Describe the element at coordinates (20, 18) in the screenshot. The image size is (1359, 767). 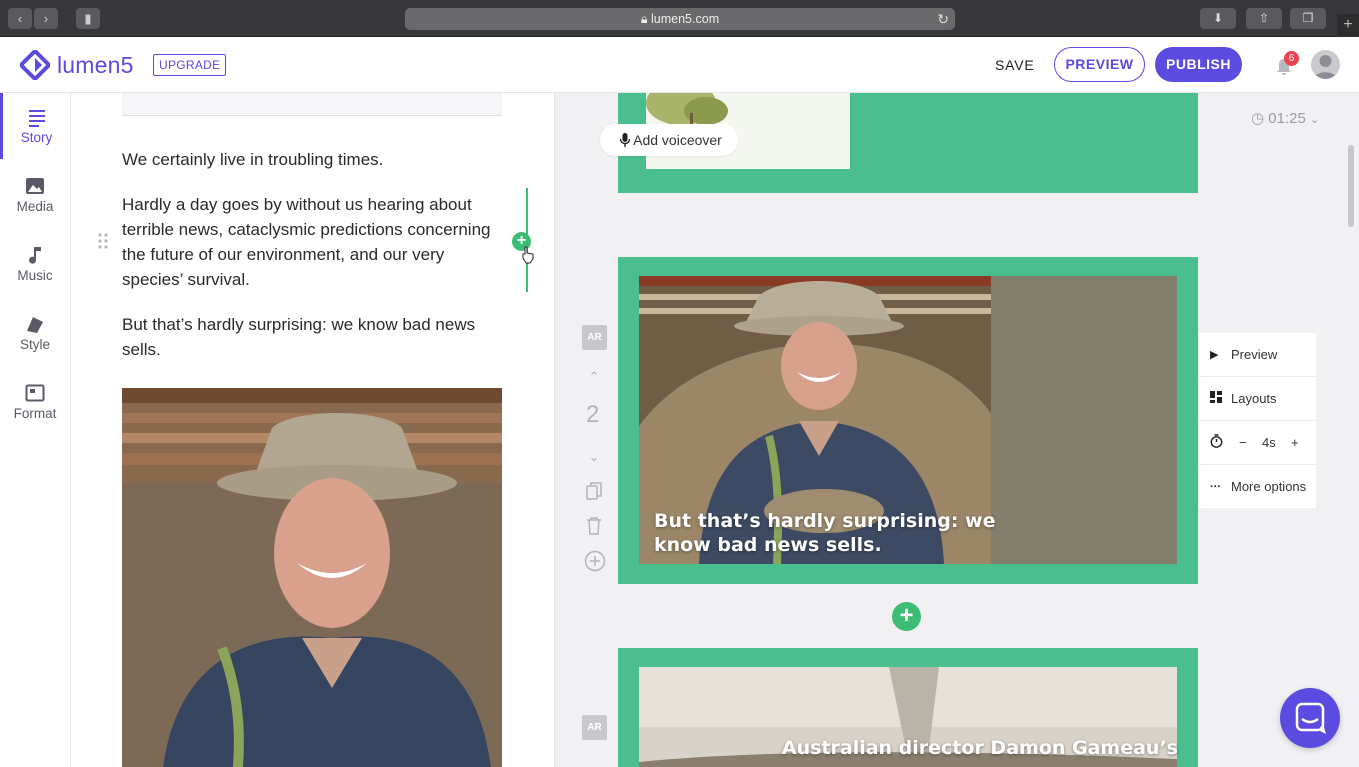
I see `back-icon: ‹` at that location.